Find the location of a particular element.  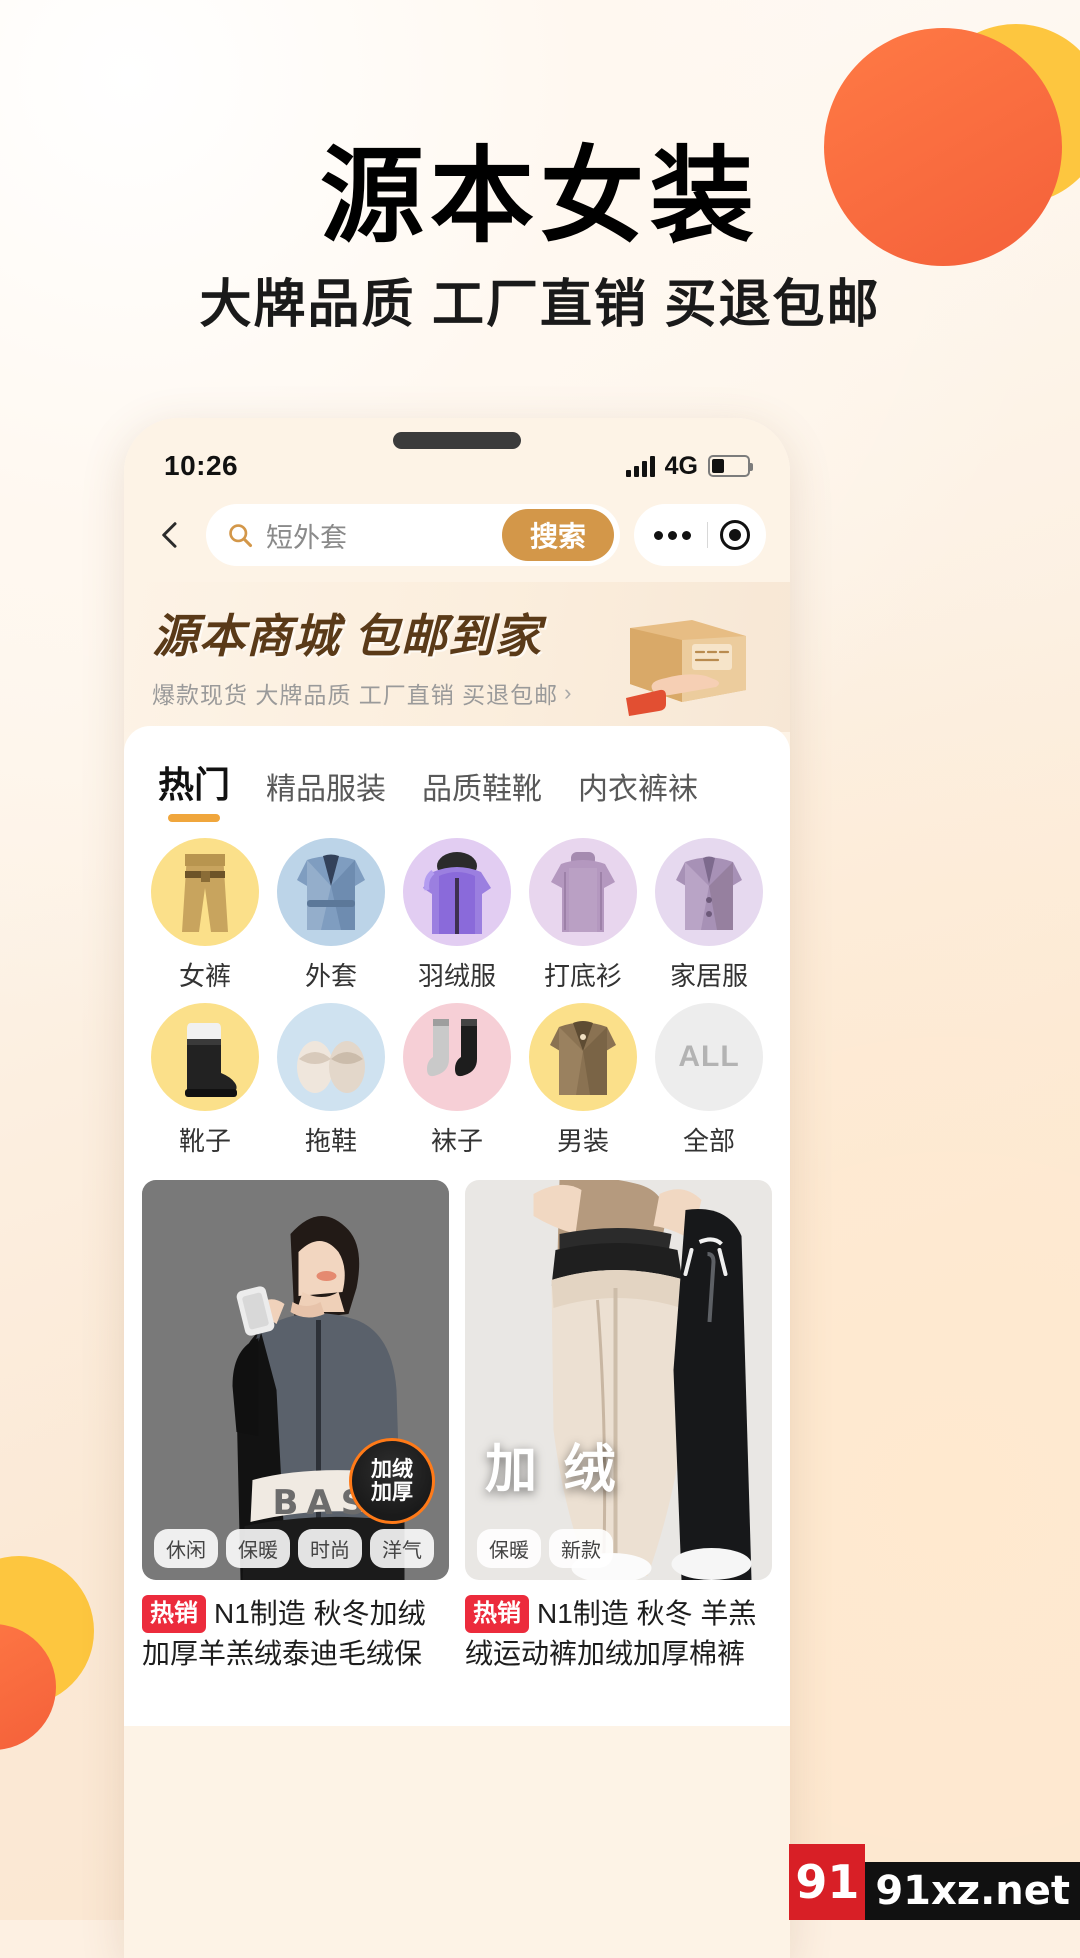

search-bar: 短外套 搜索 is located at coordinates (457, 539).